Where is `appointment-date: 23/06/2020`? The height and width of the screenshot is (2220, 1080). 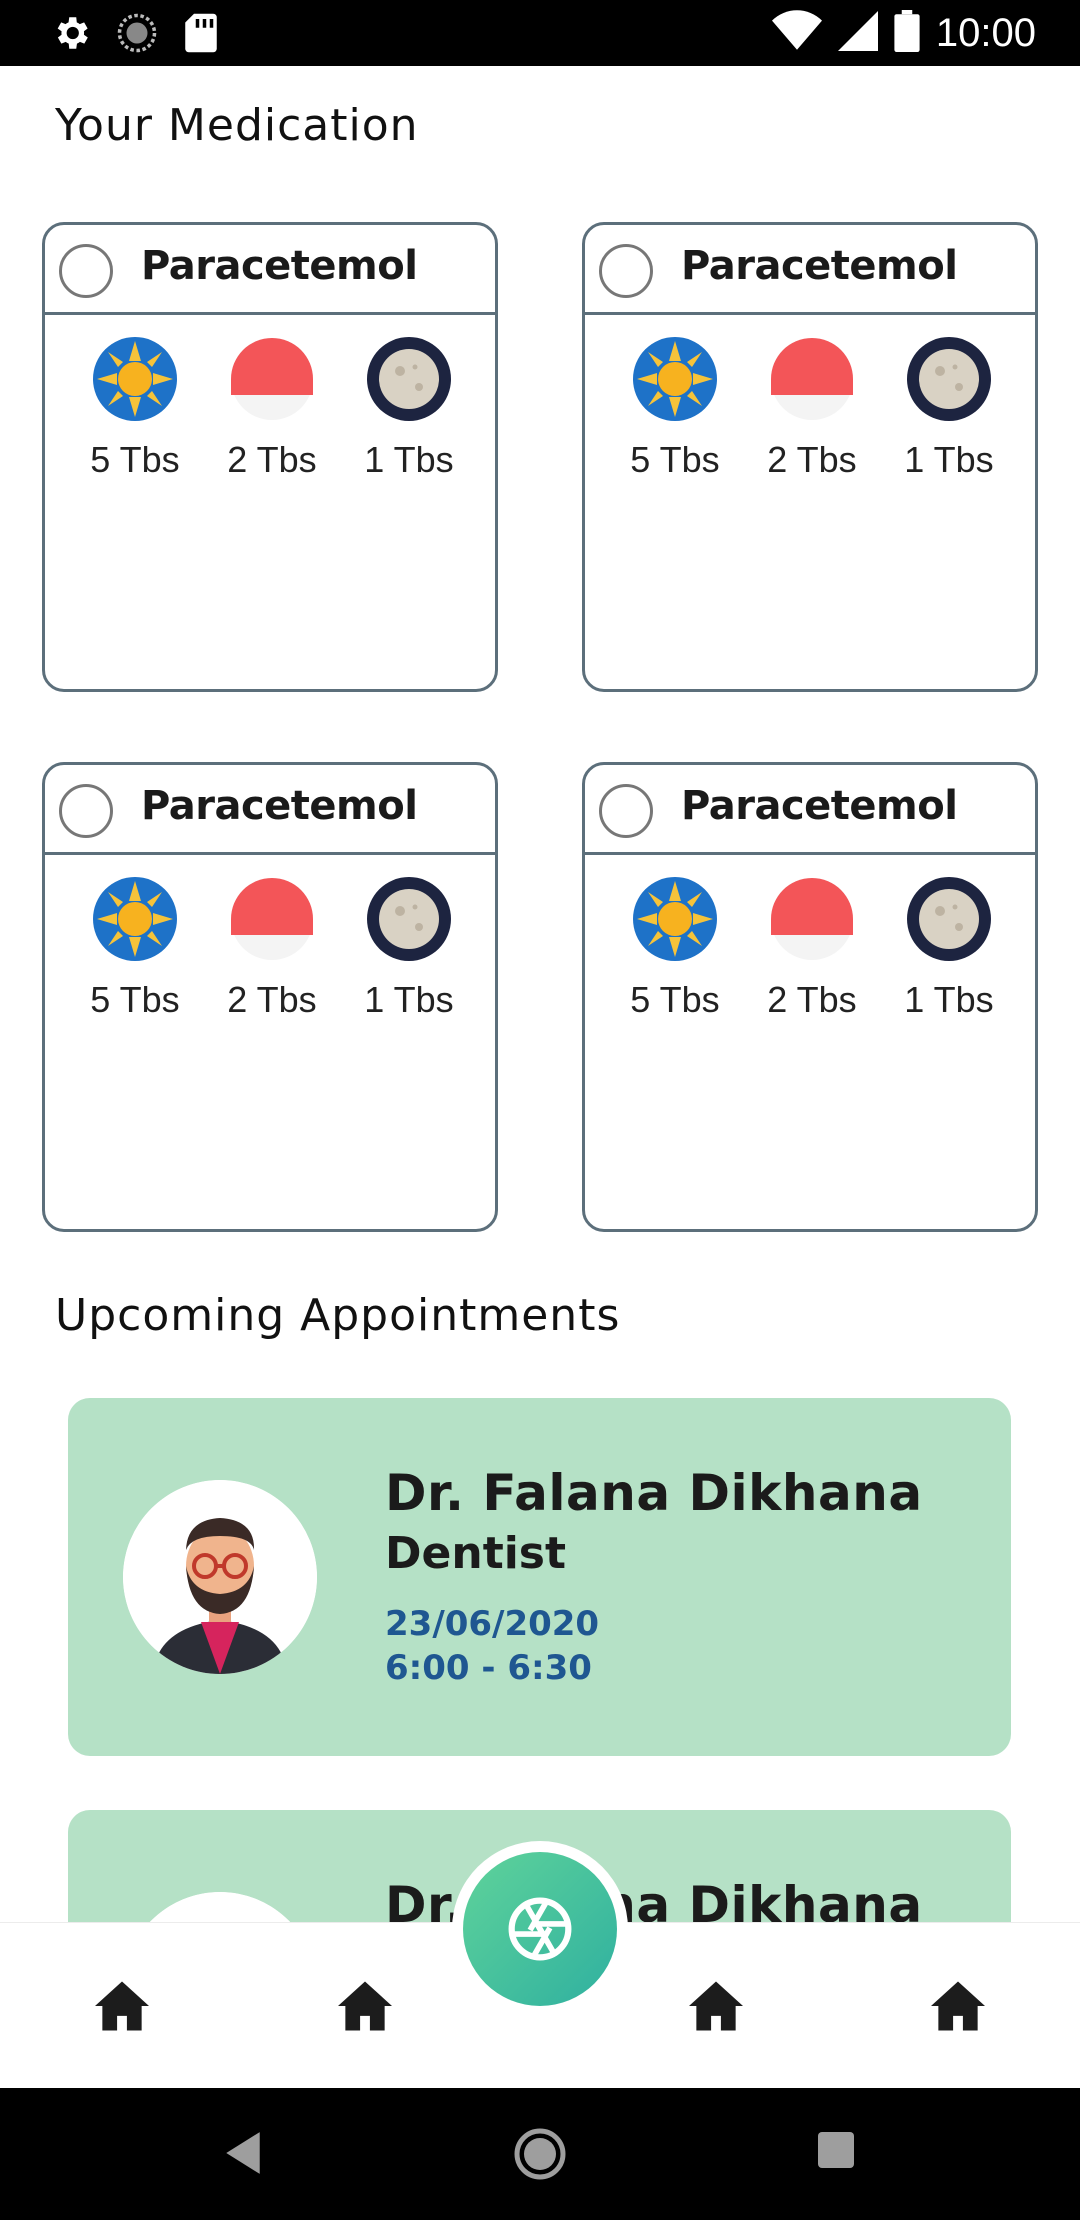 appointment-date: 23/06/2020 is located at coordinates (492, 1624).